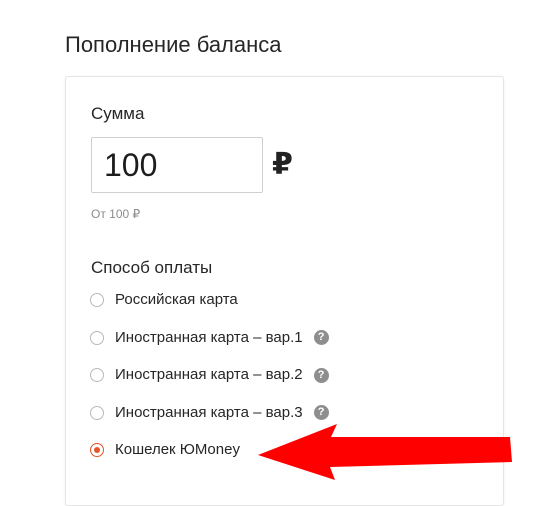 The image size is (551, 506). What do you see at coordinates (118, 113) in the screenshot?
I see `amount-label: Сумма` at bounding box center [118, 113].